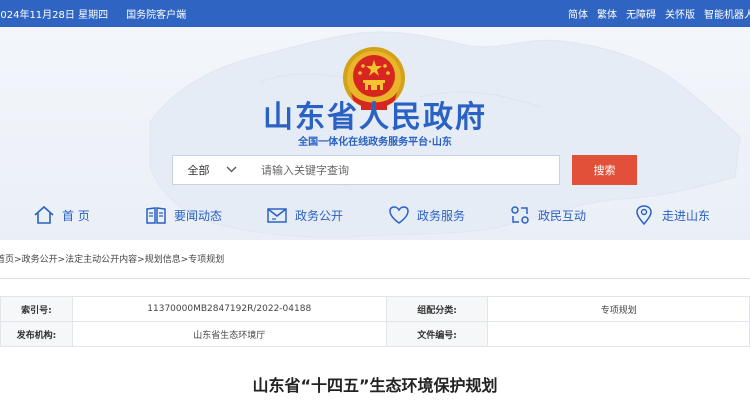 The width and height of the screenshot is (750, 400). I want to click on publisher-value: 山东省生态环境厅, so click(229, 334).